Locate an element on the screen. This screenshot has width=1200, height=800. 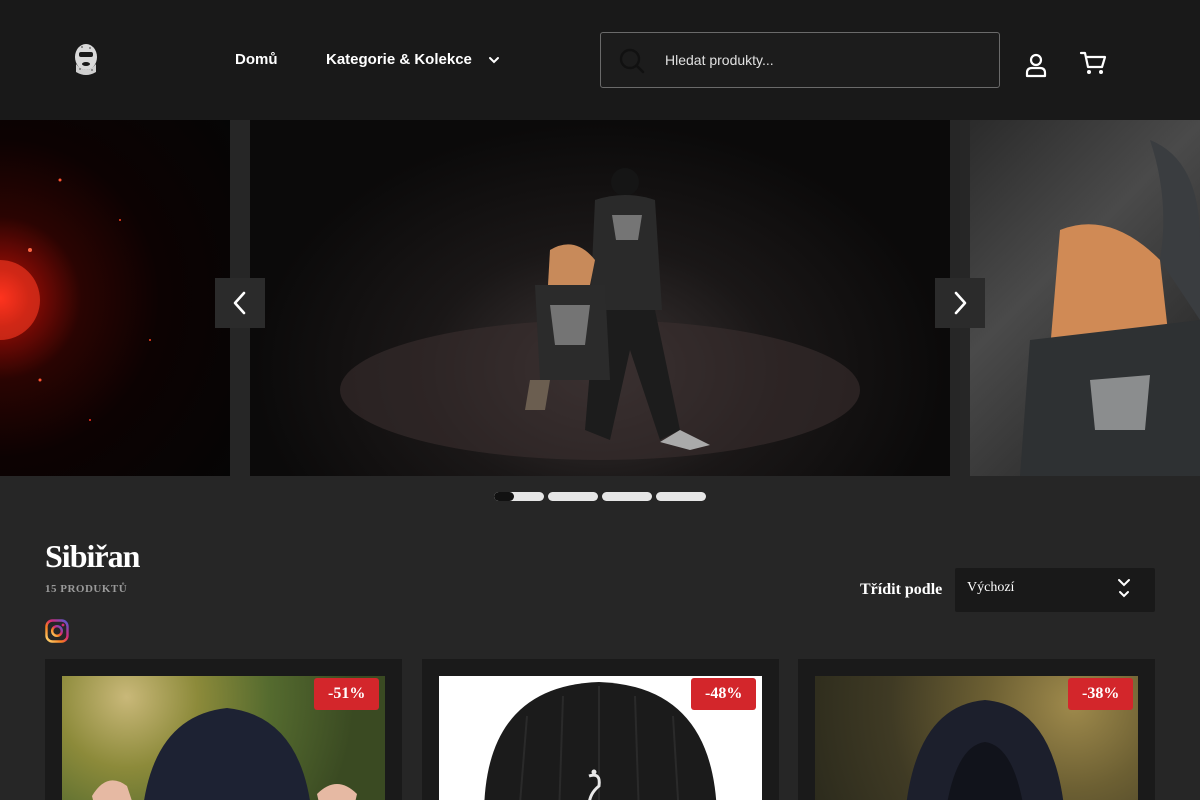
slide-previous-image is located at coordinates (115, 298).